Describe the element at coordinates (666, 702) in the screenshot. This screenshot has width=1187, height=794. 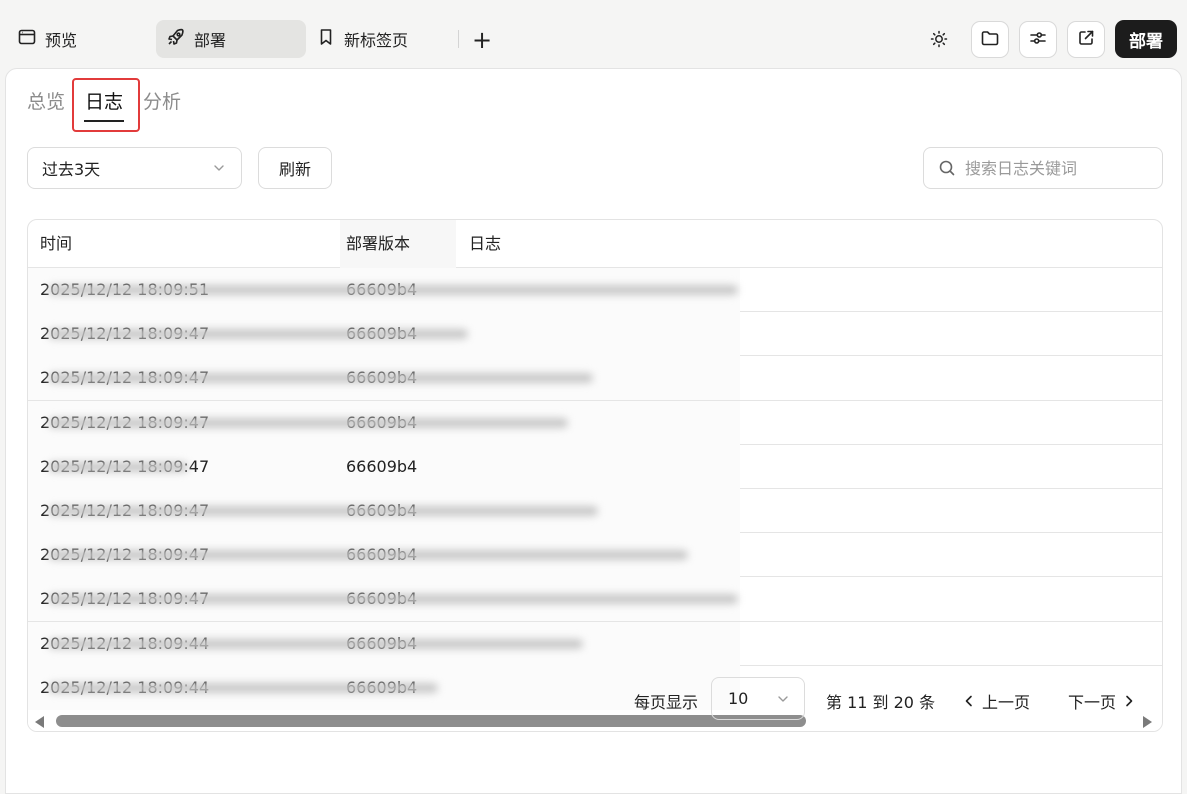
I see `per-page-label: 每页显示` at that location.